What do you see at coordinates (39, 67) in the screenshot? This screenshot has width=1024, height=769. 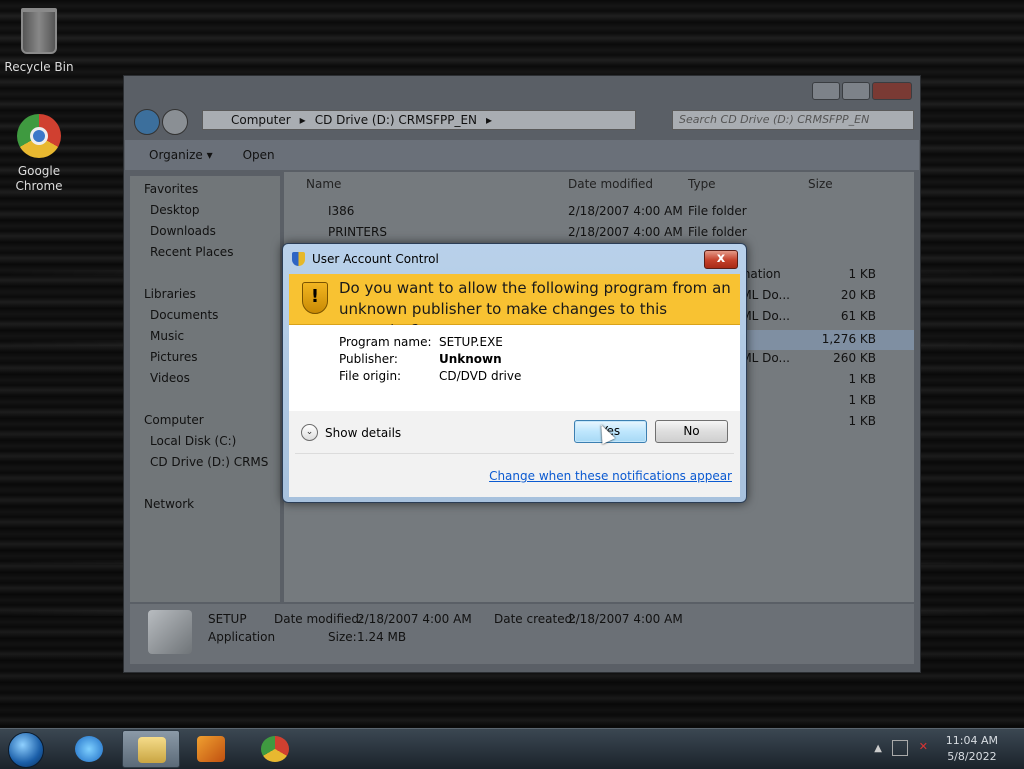 I see `desktop-icon-label: Recycle Bin` at bounding box center [39, 67].